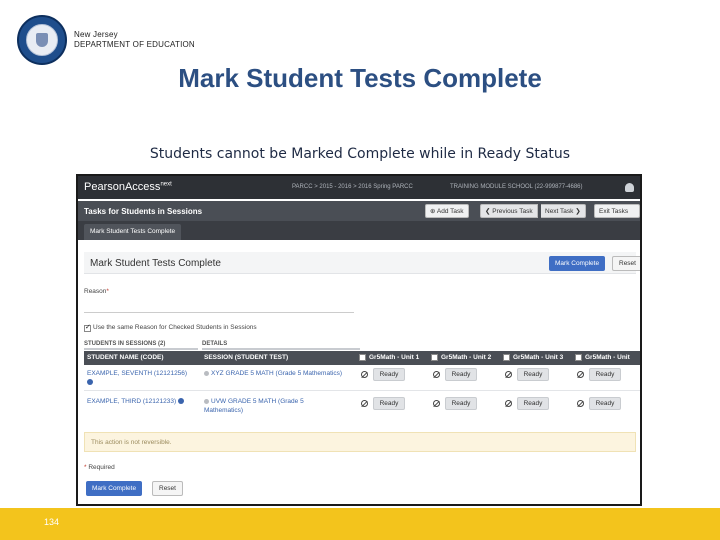 The height and width of the screenshot is (540, 720). Describe the element at coordinates (219, 305) in the screenshot. I see `reason-input` at that location.